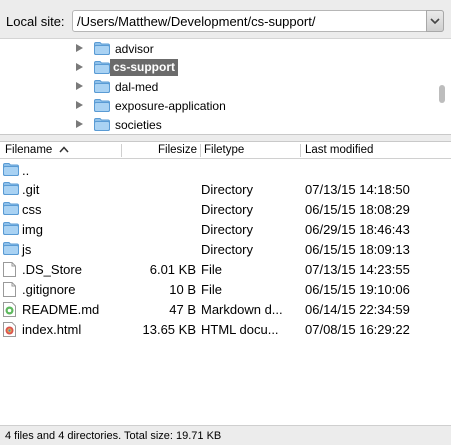 Image resolution: width=451 pixels, height=445 pixels. I want to click on file-modified: 07/13/15 14:18:50, so click(357, 189).